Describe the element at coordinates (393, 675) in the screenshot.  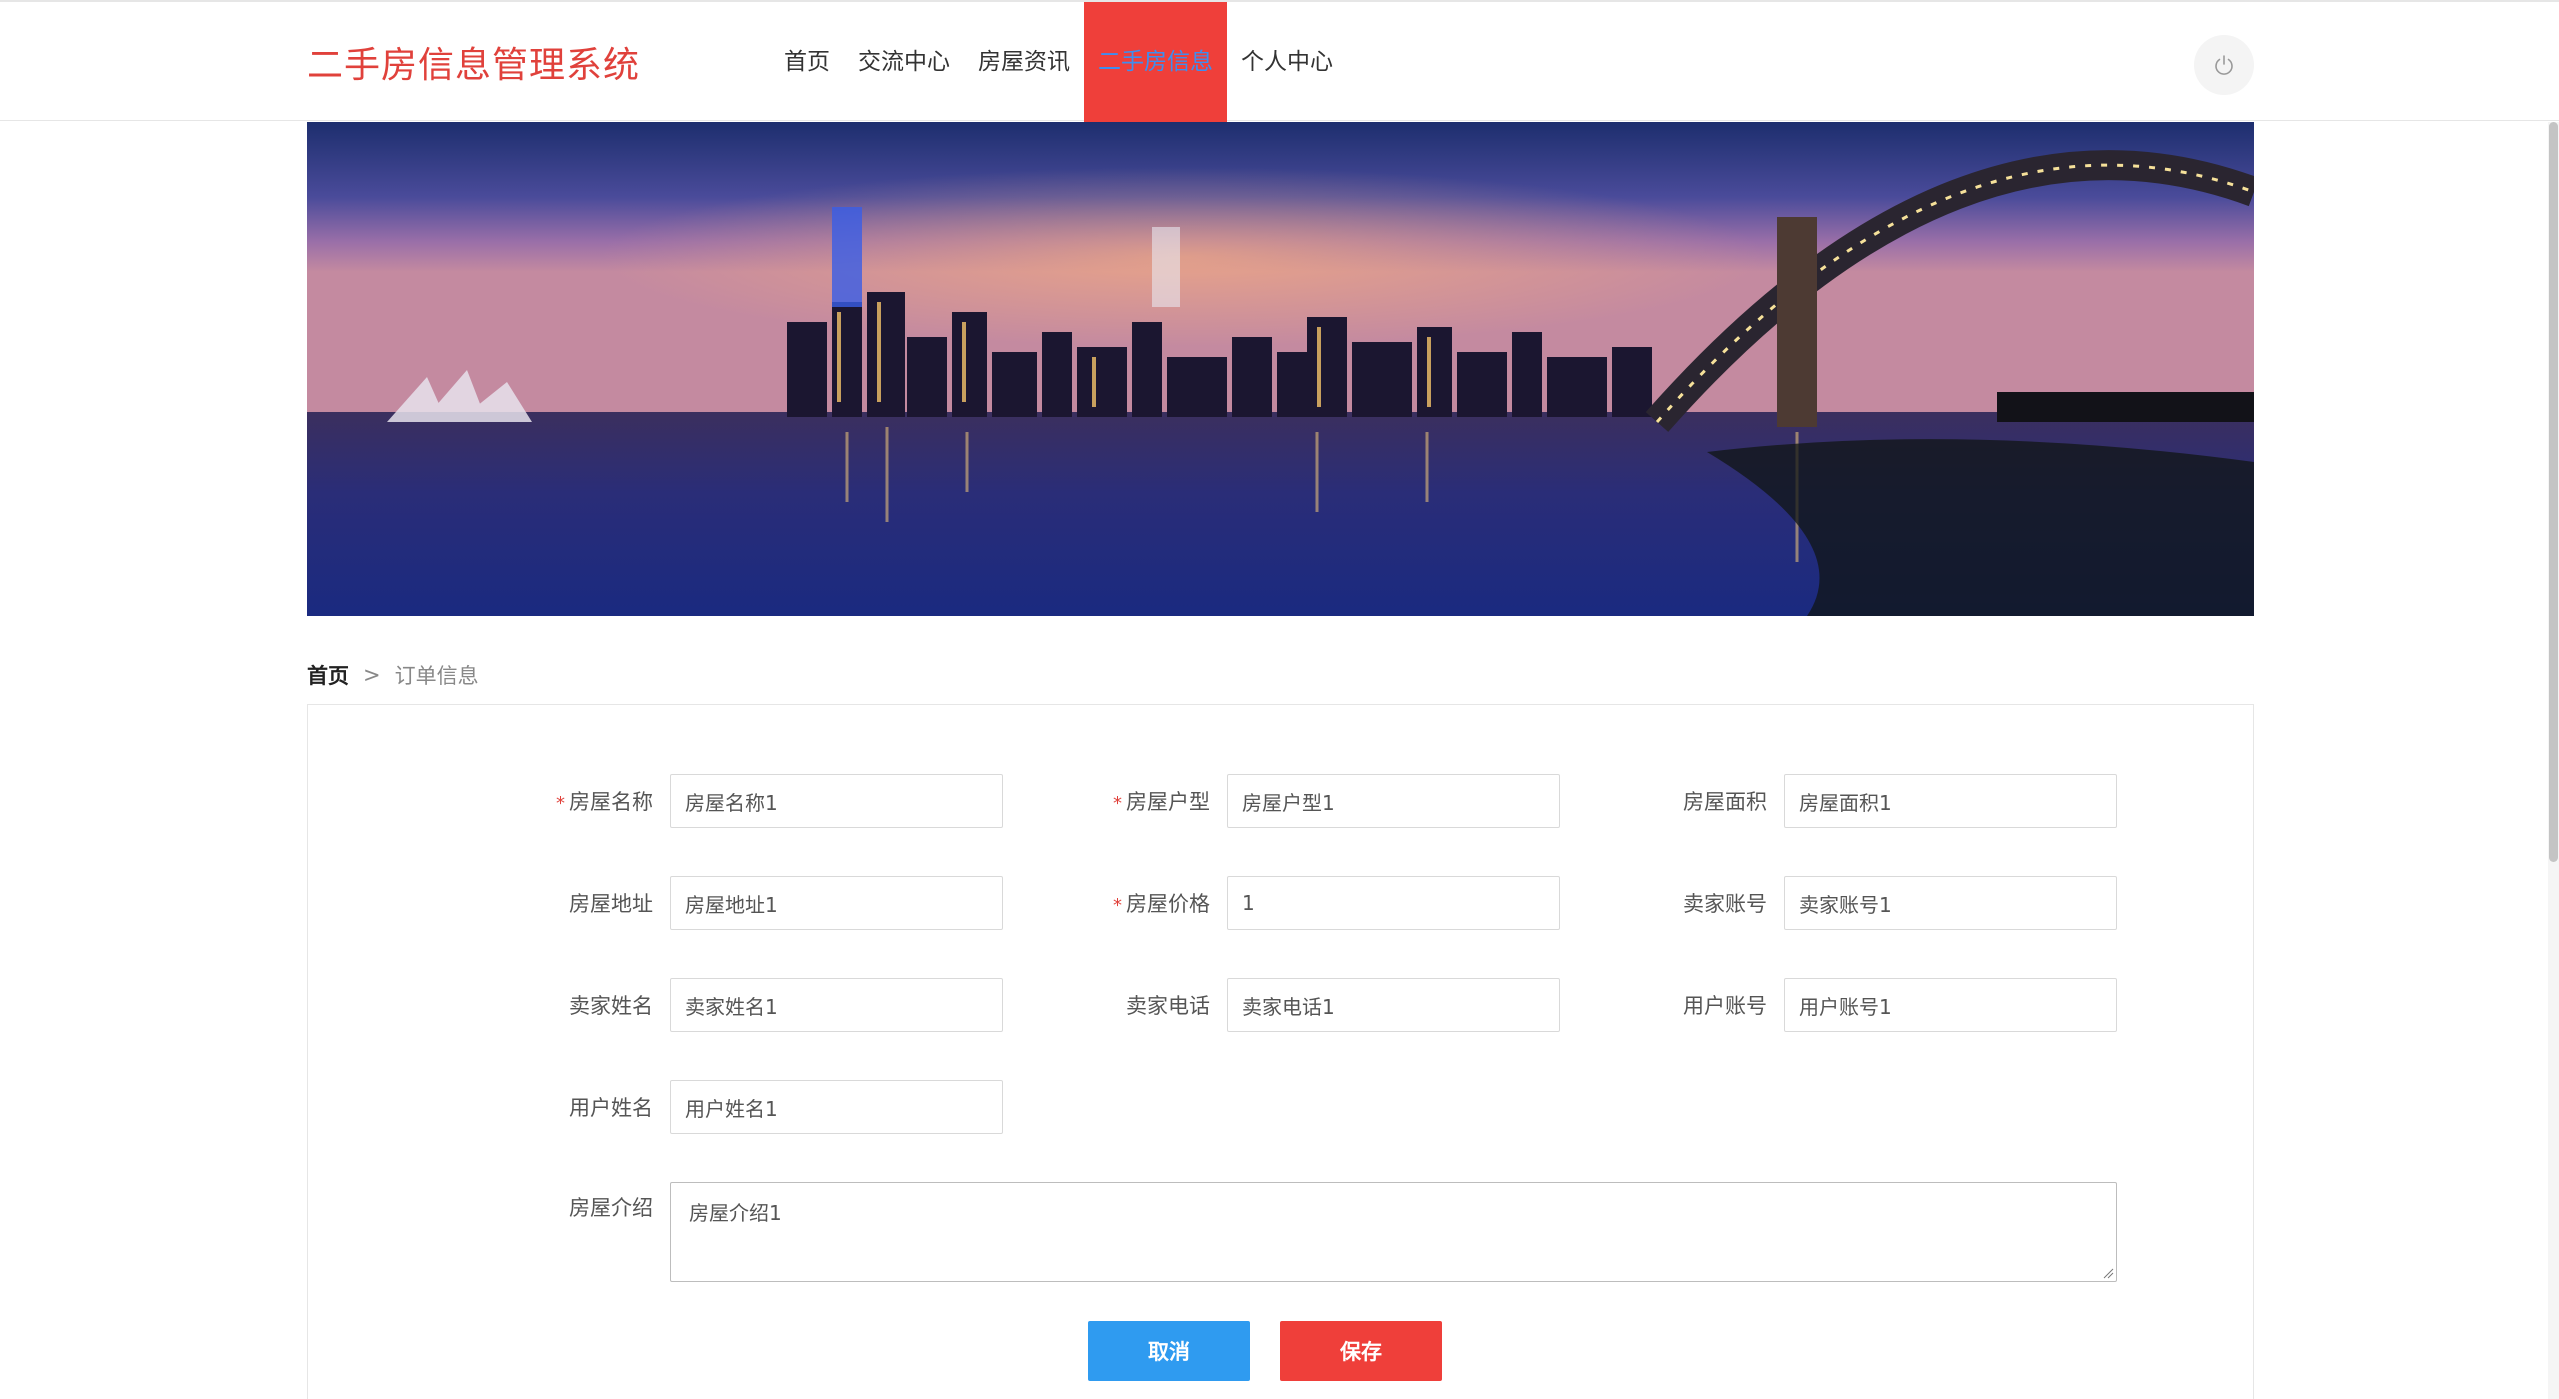
I see `breadcrumb: 首页 > 订单信息` at that location.